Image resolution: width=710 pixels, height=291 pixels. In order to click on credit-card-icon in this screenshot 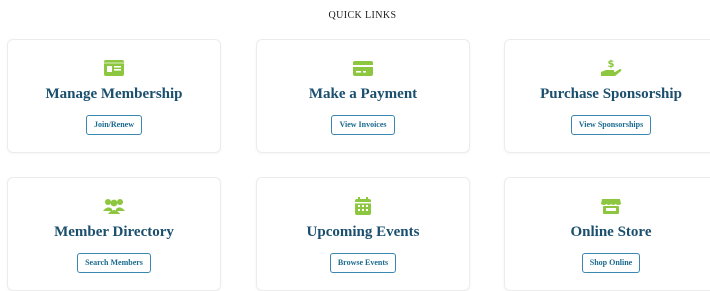, I will do `click(363, 68)`.